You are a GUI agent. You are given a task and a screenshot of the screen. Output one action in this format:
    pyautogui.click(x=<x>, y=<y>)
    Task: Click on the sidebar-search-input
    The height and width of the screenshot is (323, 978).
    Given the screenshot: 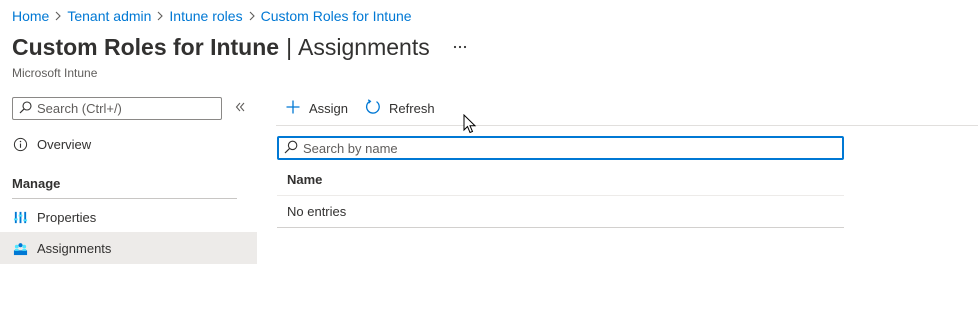 What is the action you would take?
    pyautogui.click(x=127, y=108)
    